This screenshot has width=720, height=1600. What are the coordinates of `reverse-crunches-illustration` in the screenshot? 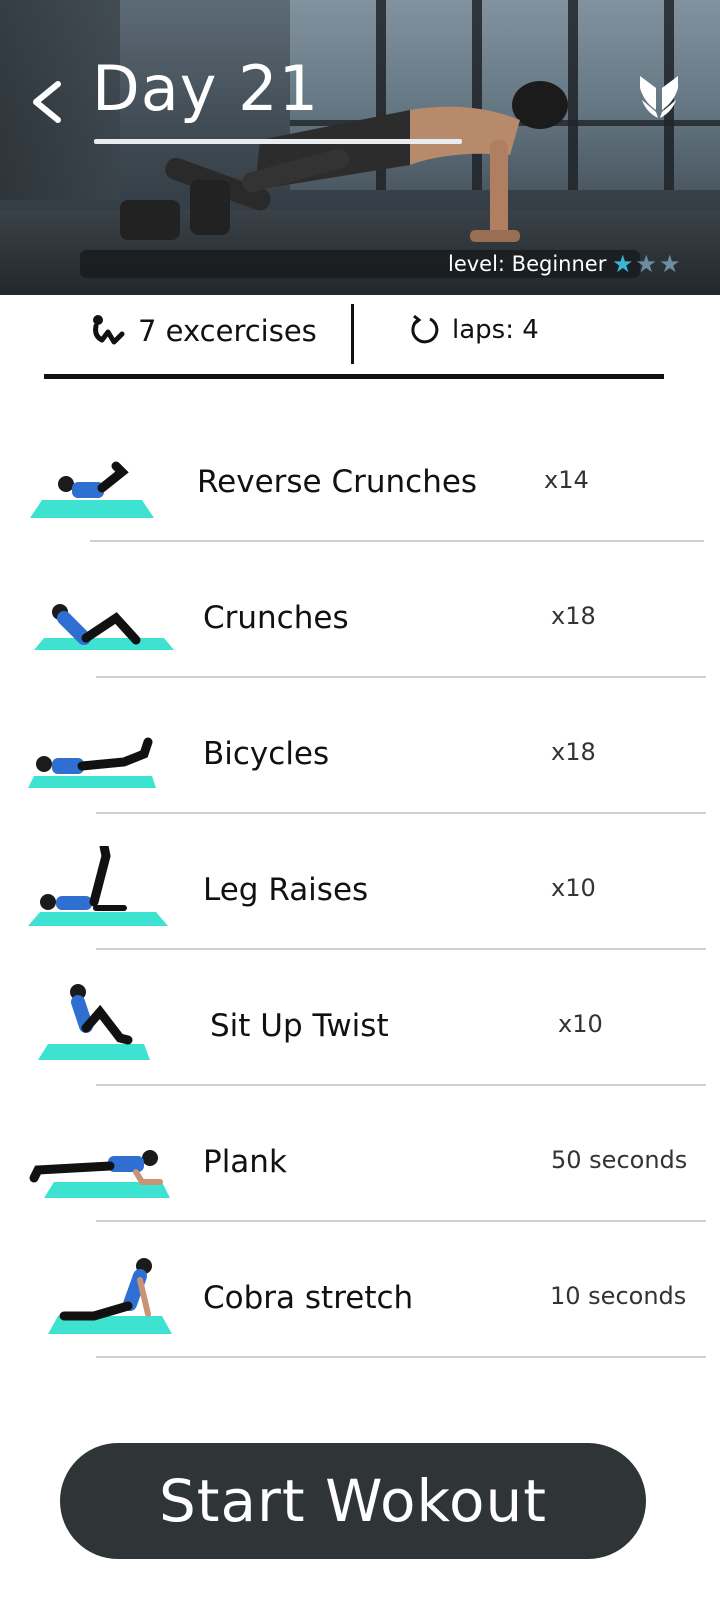 It's located at (92, 489).